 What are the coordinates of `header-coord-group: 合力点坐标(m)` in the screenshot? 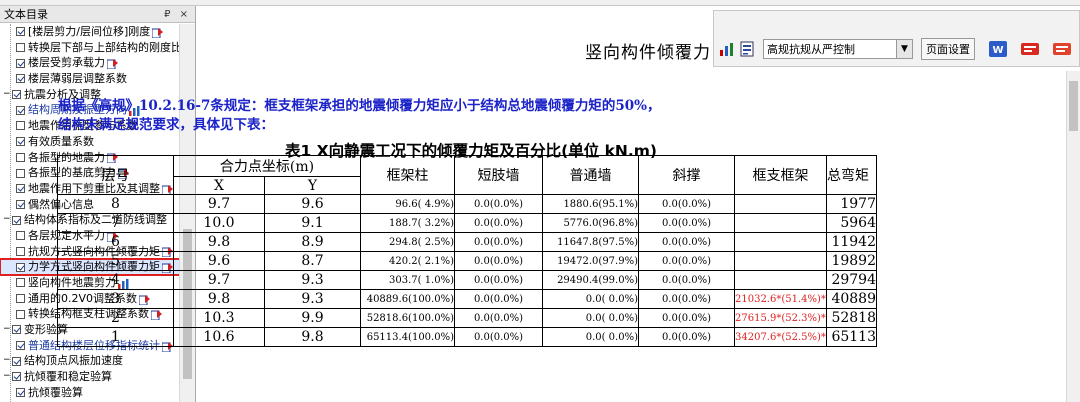 It's located at (267, 166).